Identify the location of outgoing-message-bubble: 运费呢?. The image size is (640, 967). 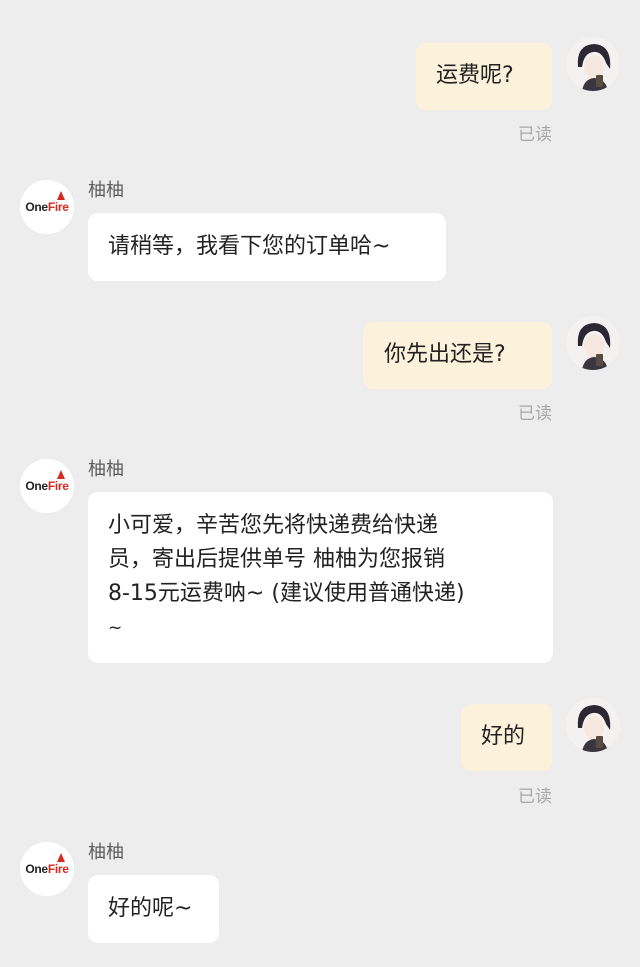
(484, 76).